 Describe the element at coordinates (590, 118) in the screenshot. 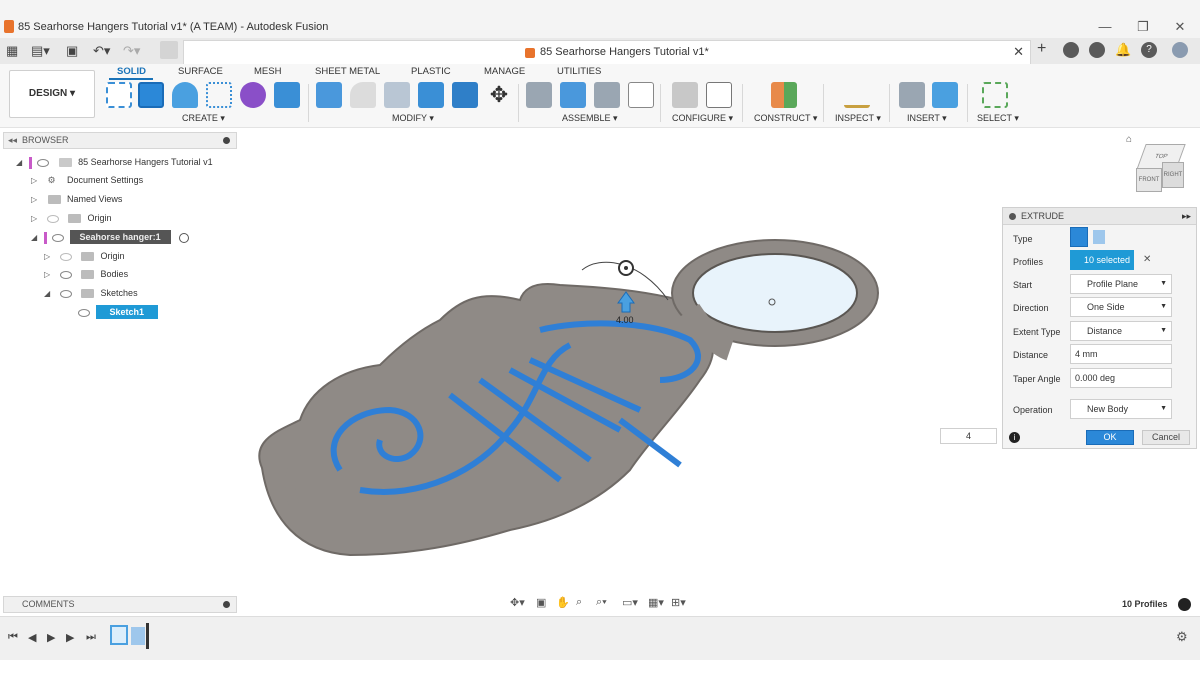

I see `assemble-menu: ASSEMBLE ▾` at that location.